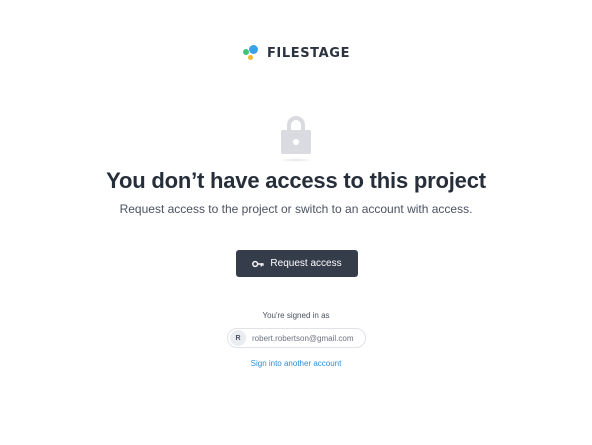 The image size is (592, 445). Describe the element at coordinates (258, 264) in the screenshot. I see `key-icon` at that location.